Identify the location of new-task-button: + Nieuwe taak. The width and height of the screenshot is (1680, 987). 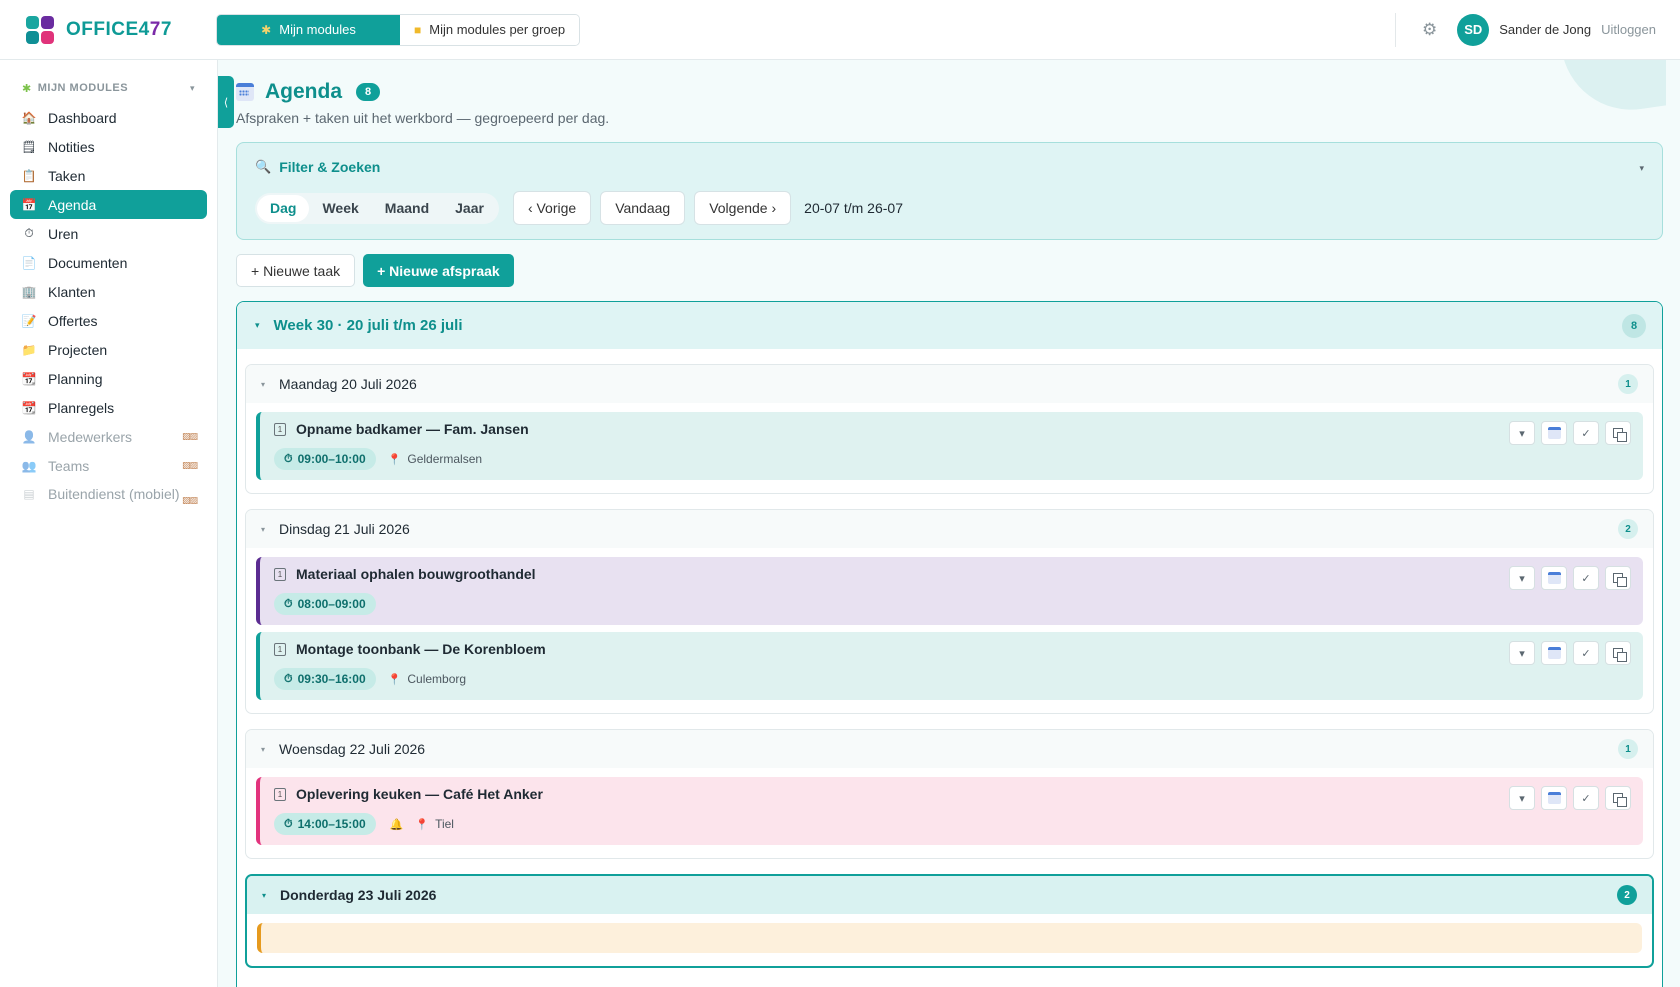
(296, 270).